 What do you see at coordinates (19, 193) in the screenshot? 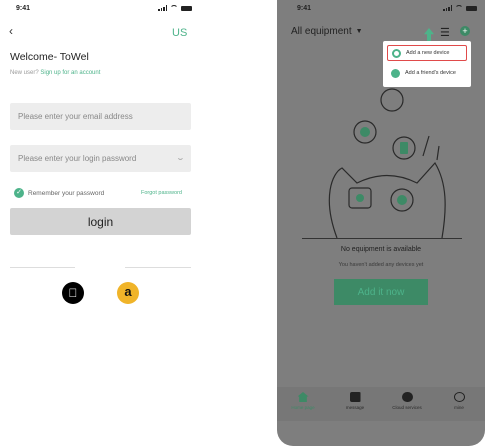
I see `check-icon: ✓` at bounding box center [19, 193].